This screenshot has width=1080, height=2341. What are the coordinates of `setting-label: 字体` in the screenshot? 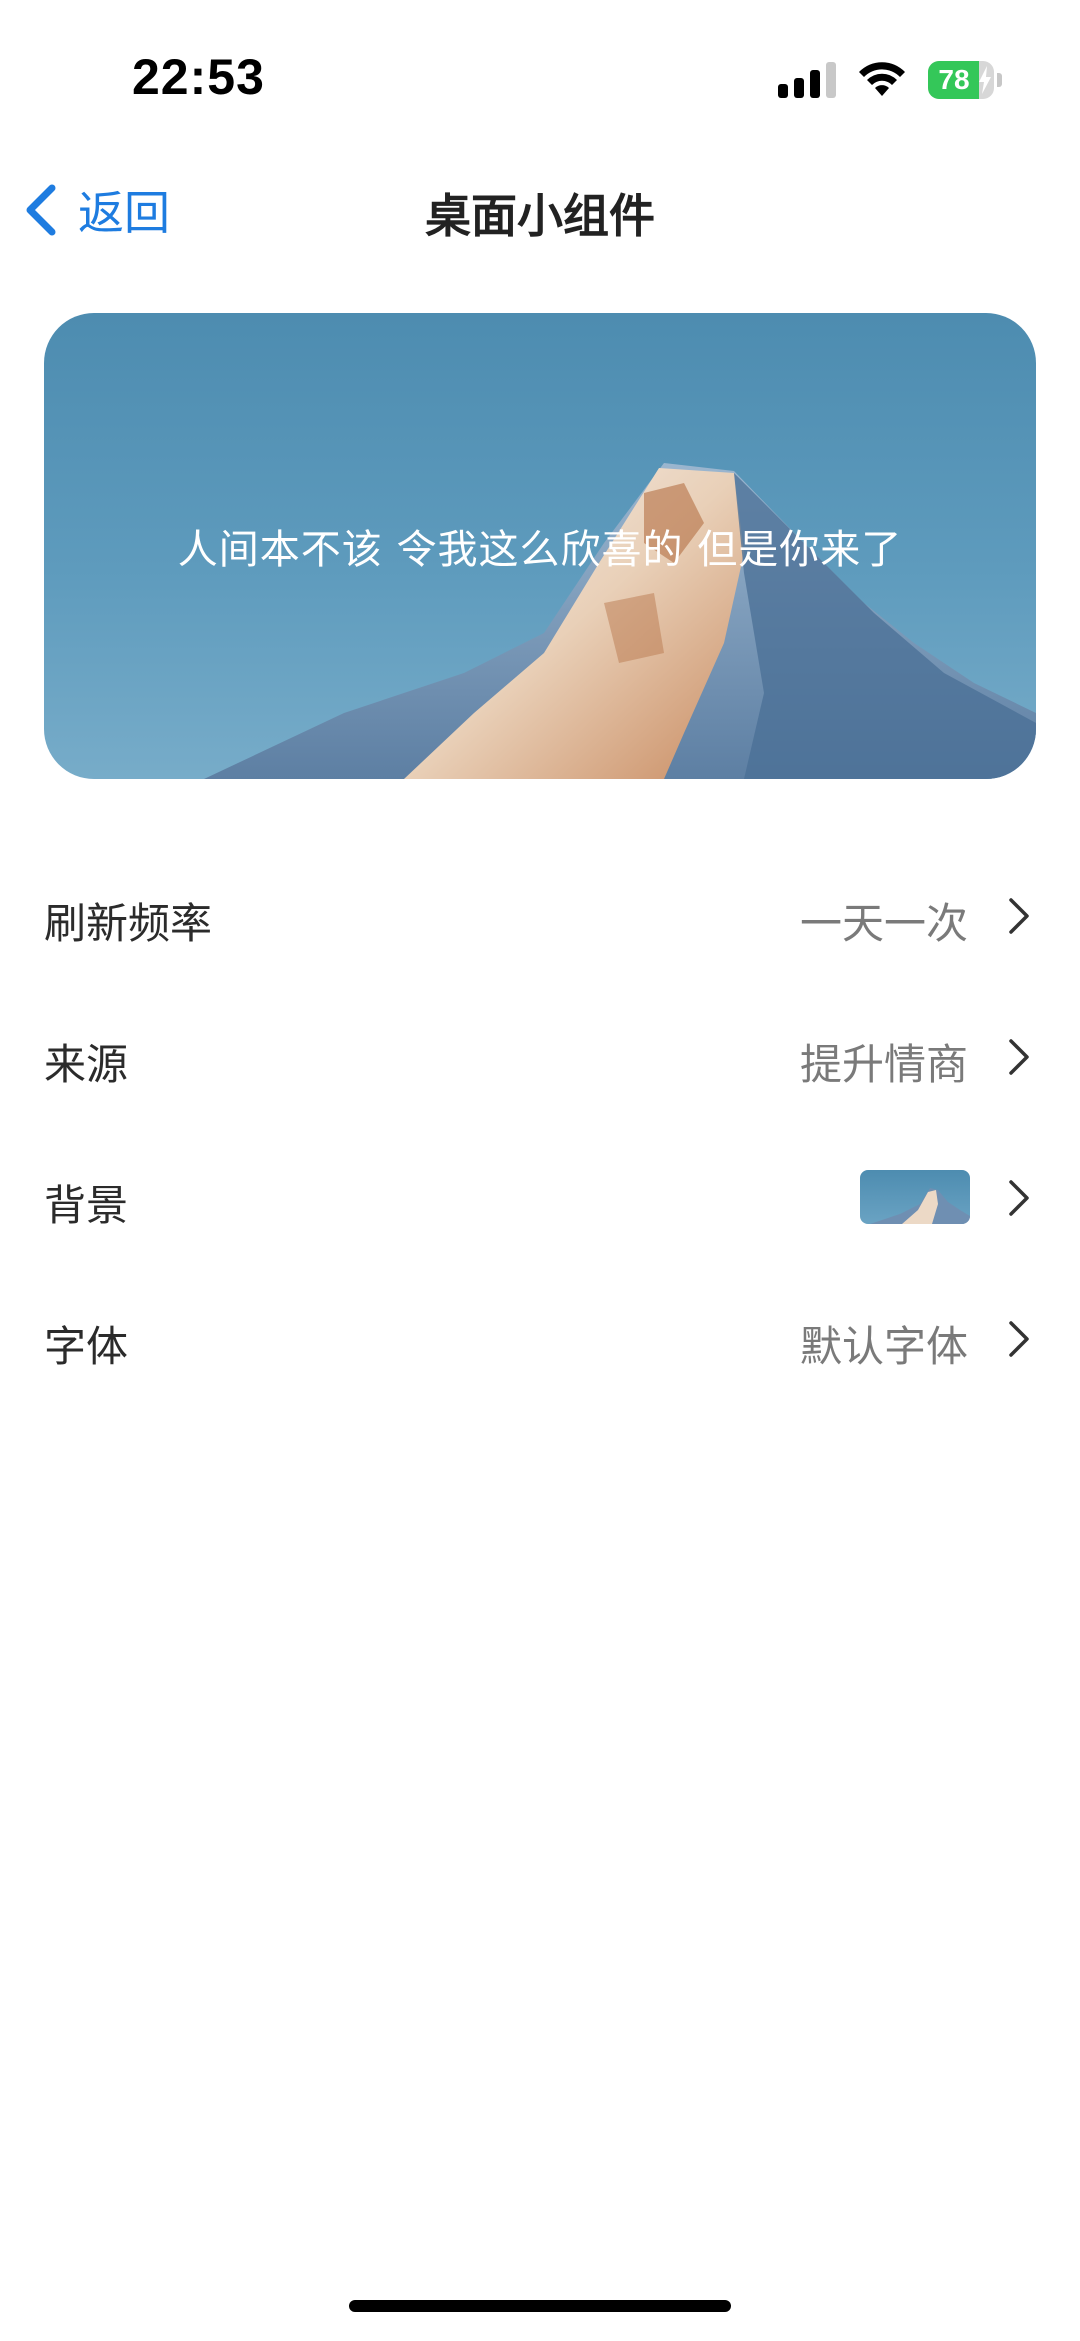 It's located at (86, 1346).